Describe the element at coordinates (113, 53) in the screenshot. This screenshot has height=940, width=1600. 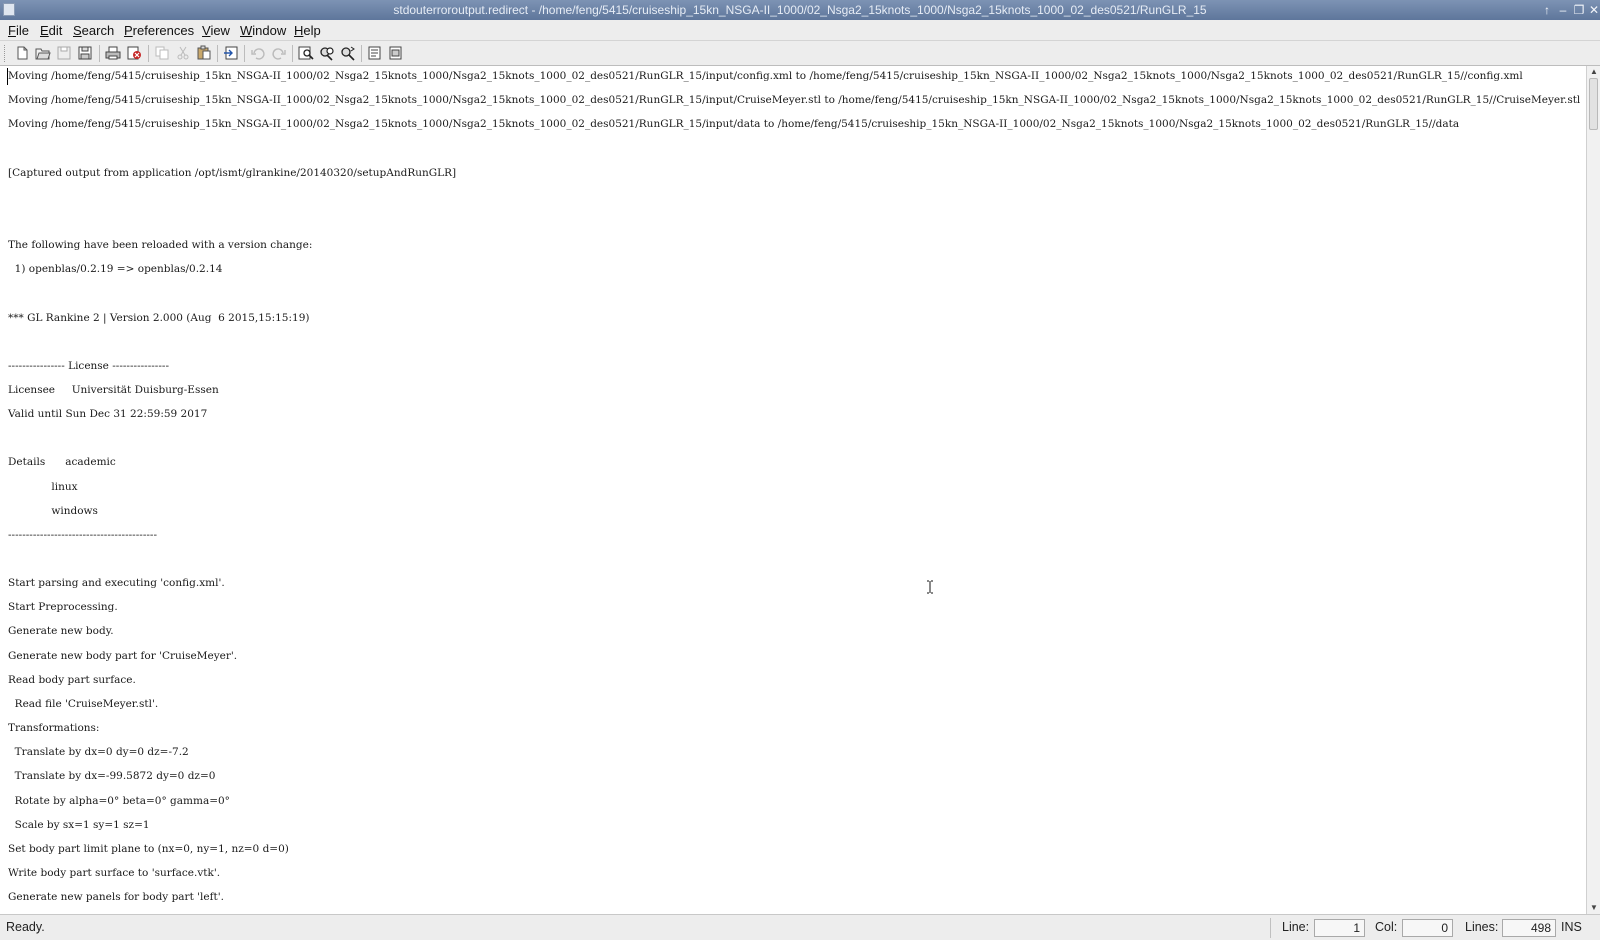
I see `print-icon` at that location.